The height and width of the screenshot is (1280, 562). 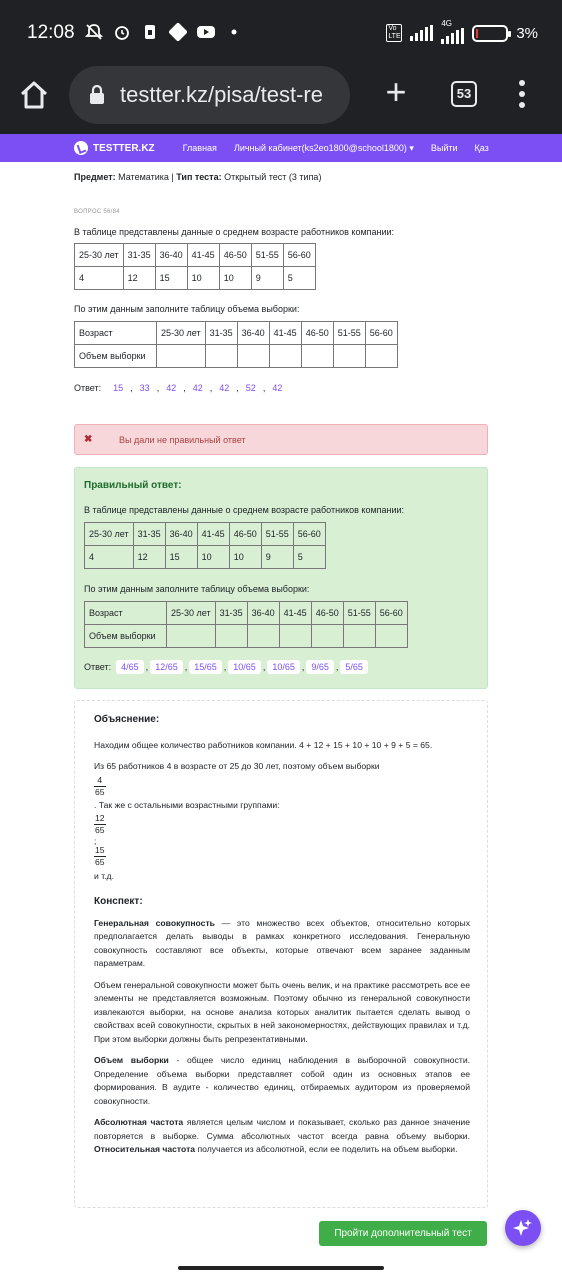 What do you see at coordinates (394, 33) in the screenshot?
I see `volte-icon: Vo LTE` at bounding box center [394, 33].